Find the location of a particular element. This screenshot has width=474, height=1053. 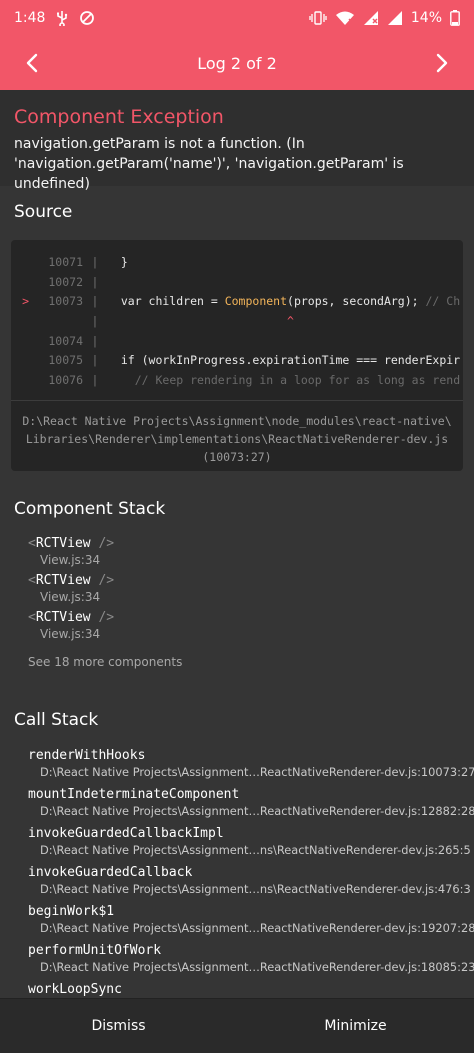

code-segment: ^ is located at coordinates (200, 320).